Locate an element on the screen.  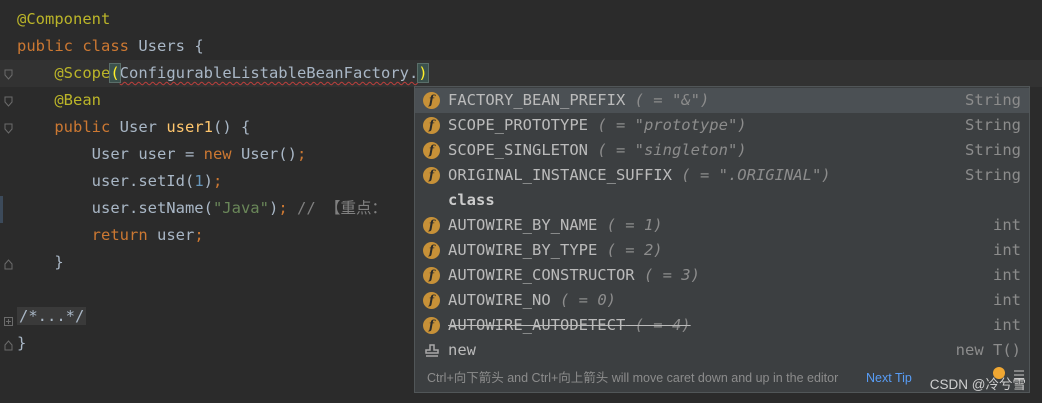
completion-item-name: new is located at coordinates (462, 350).